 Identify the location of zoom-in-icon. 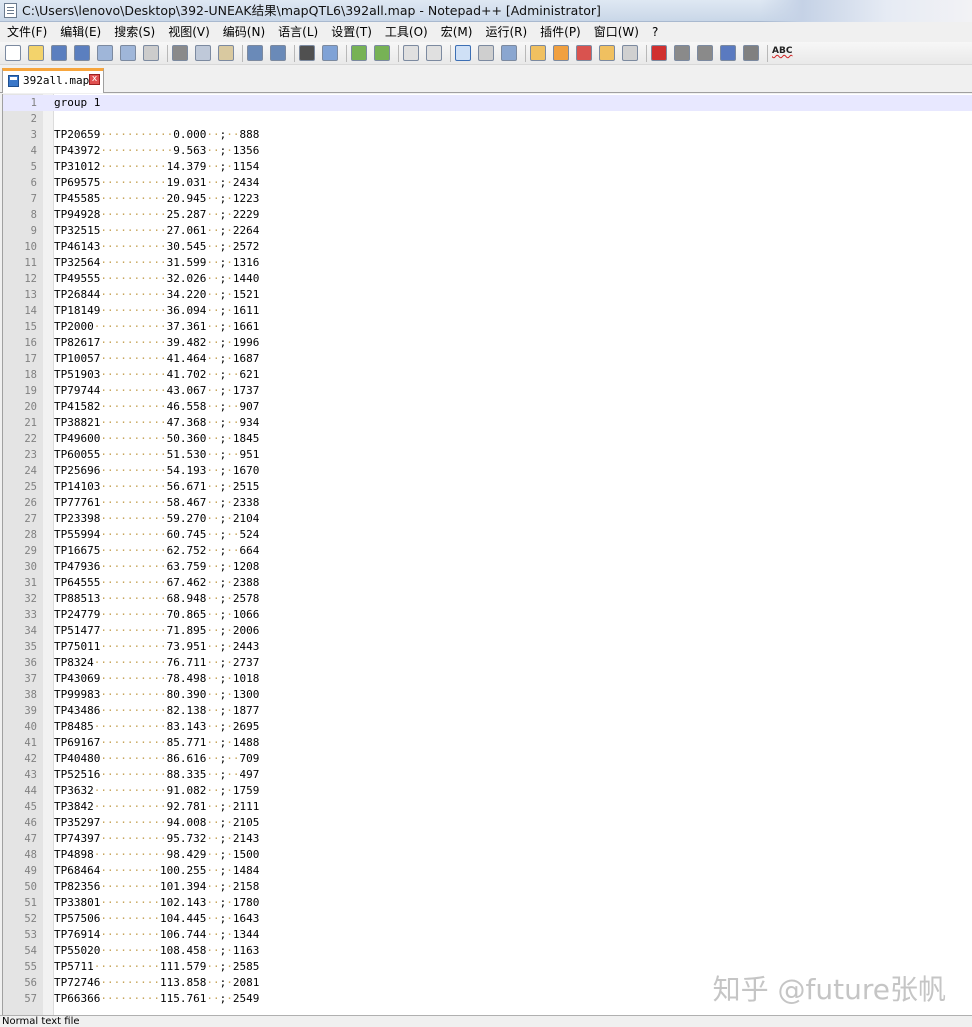
(359, 53).